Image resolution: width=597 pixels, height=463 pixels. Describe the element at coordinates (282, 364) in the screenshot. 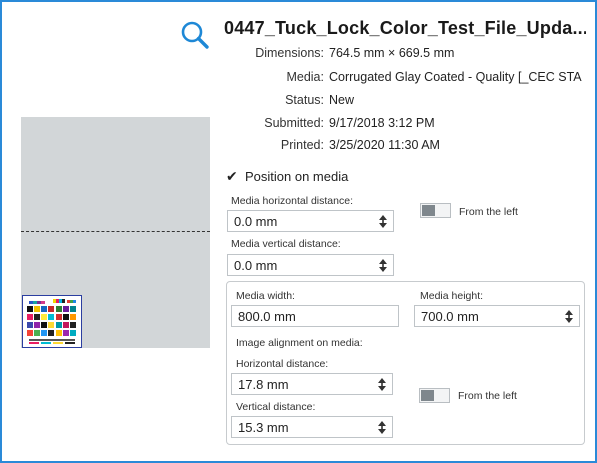

I see `horizontal-distance-label: Horizontal distance:` at that location.